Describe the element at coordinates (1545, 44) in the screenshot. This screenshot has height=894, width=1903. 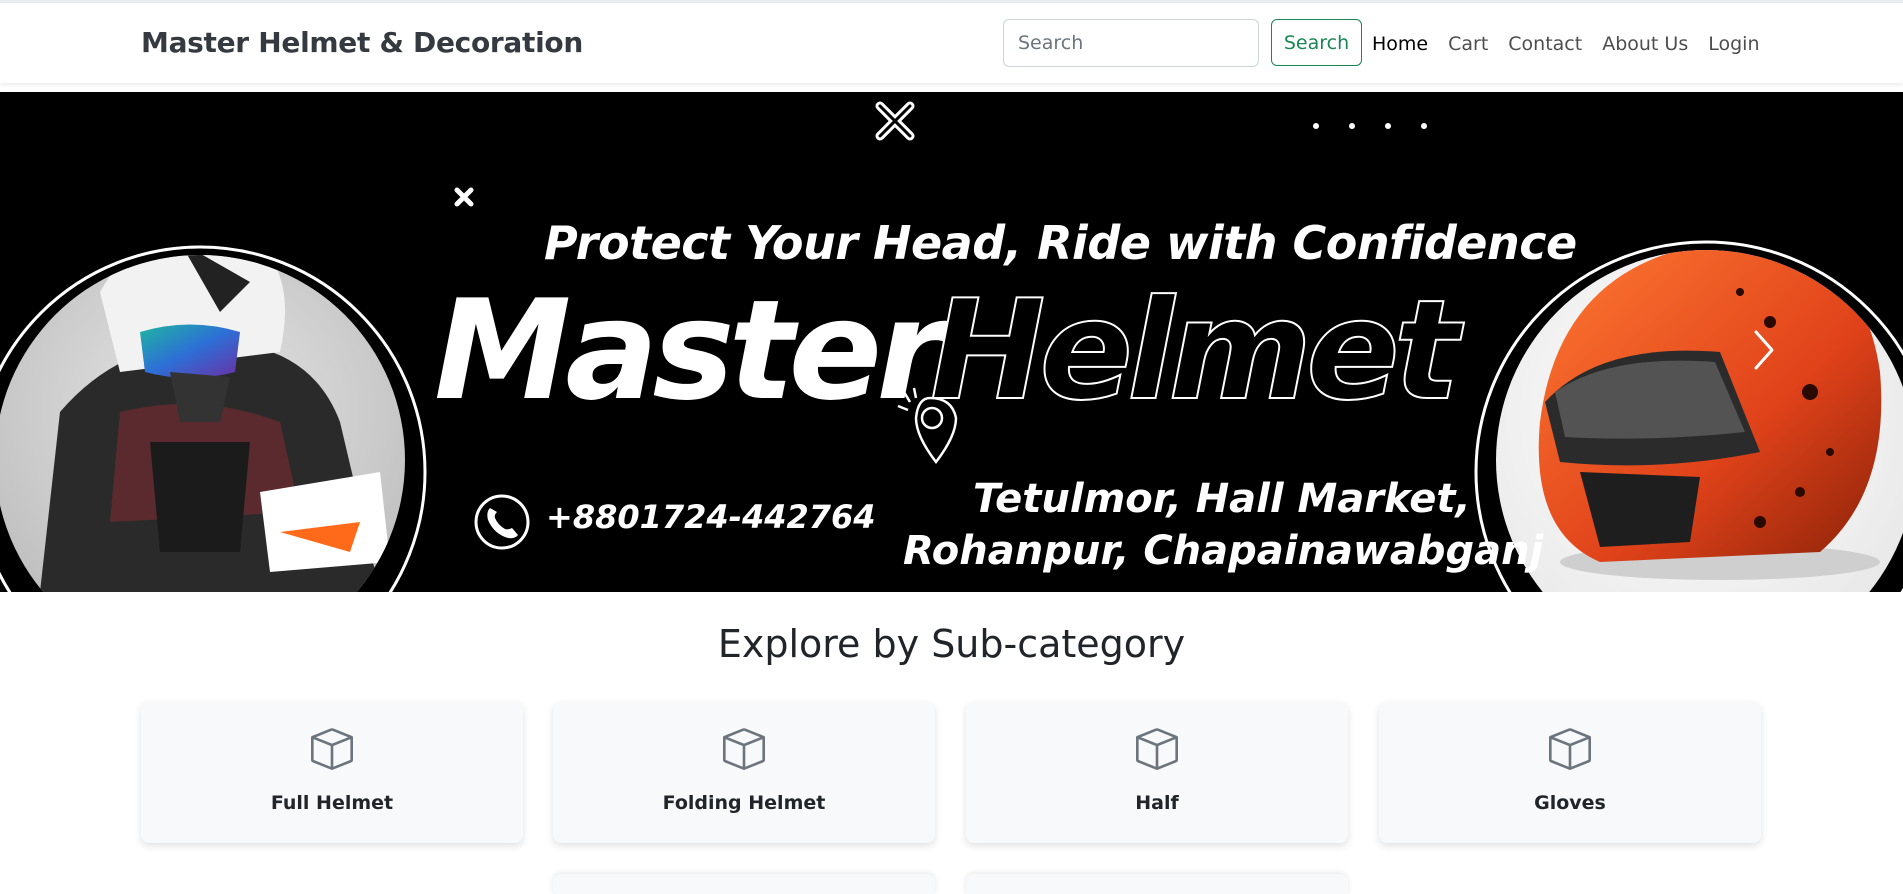
I see `nav-link-contact: Contact` at that location.